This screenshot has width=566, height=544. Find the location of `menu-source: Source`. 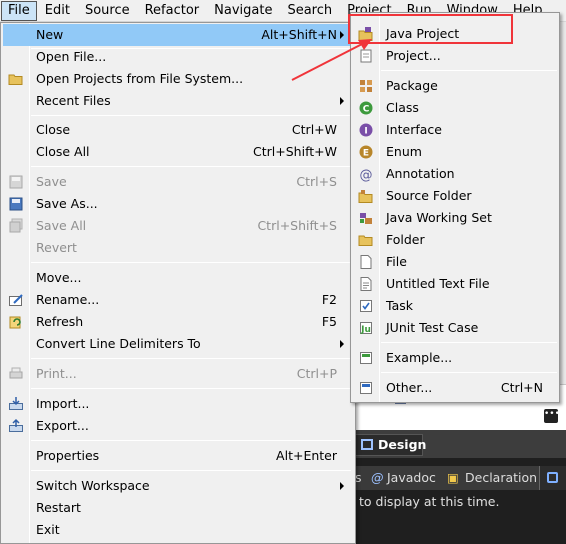

menu-source: Source is located at coordinates (107, 11).